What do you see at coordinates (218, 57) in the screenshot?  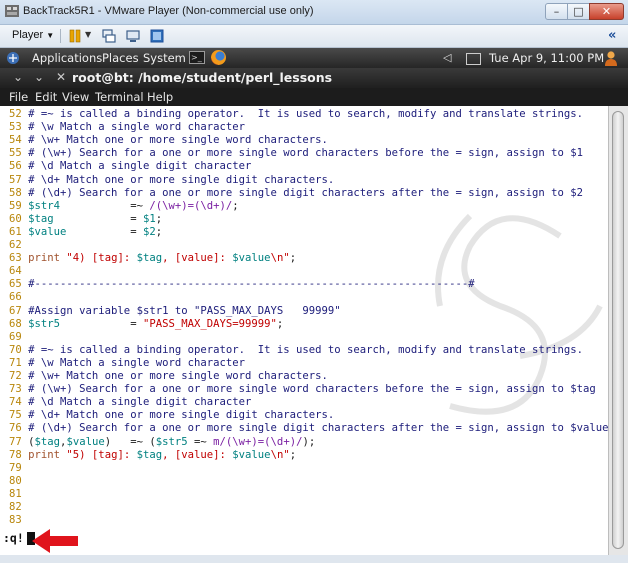 I see `firefox-icon` at bounding box center [218, 57].